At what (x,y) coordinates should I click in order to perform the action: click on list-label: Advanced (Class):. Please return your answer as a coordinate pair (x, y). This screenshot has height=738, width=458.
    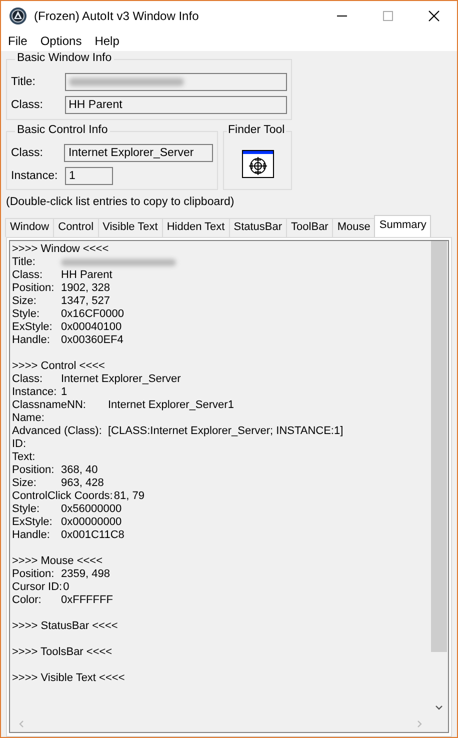
    Looking at the image, I should click on (57, 431).